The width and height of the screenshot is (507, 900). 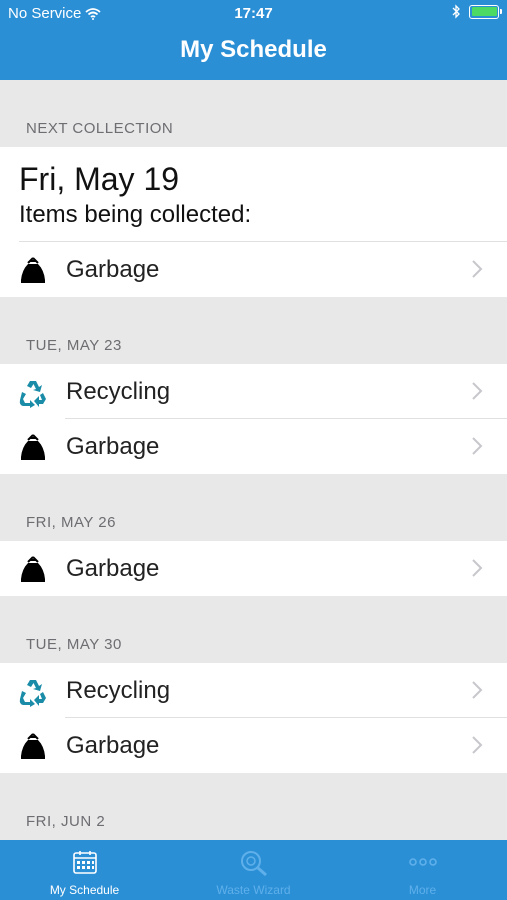 What do you see at coordinates (422, 862) in the screenshot?
I see `more-dots-icon` at bounding box center [422, 862].